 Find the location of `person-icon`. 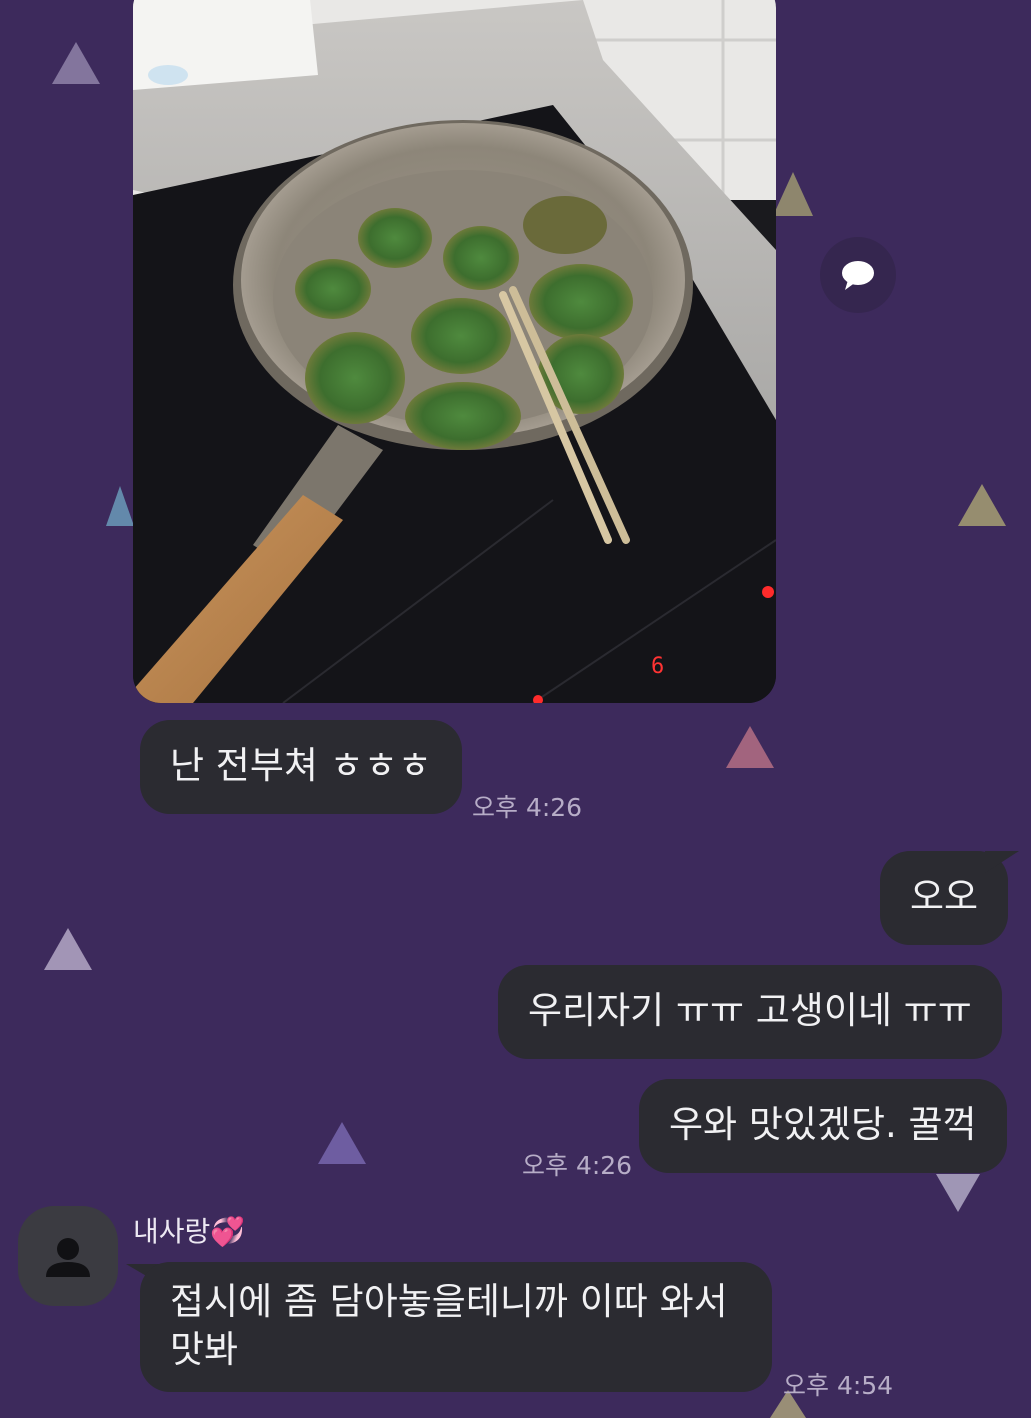

person-icon is located at coordinates (68, 1257).